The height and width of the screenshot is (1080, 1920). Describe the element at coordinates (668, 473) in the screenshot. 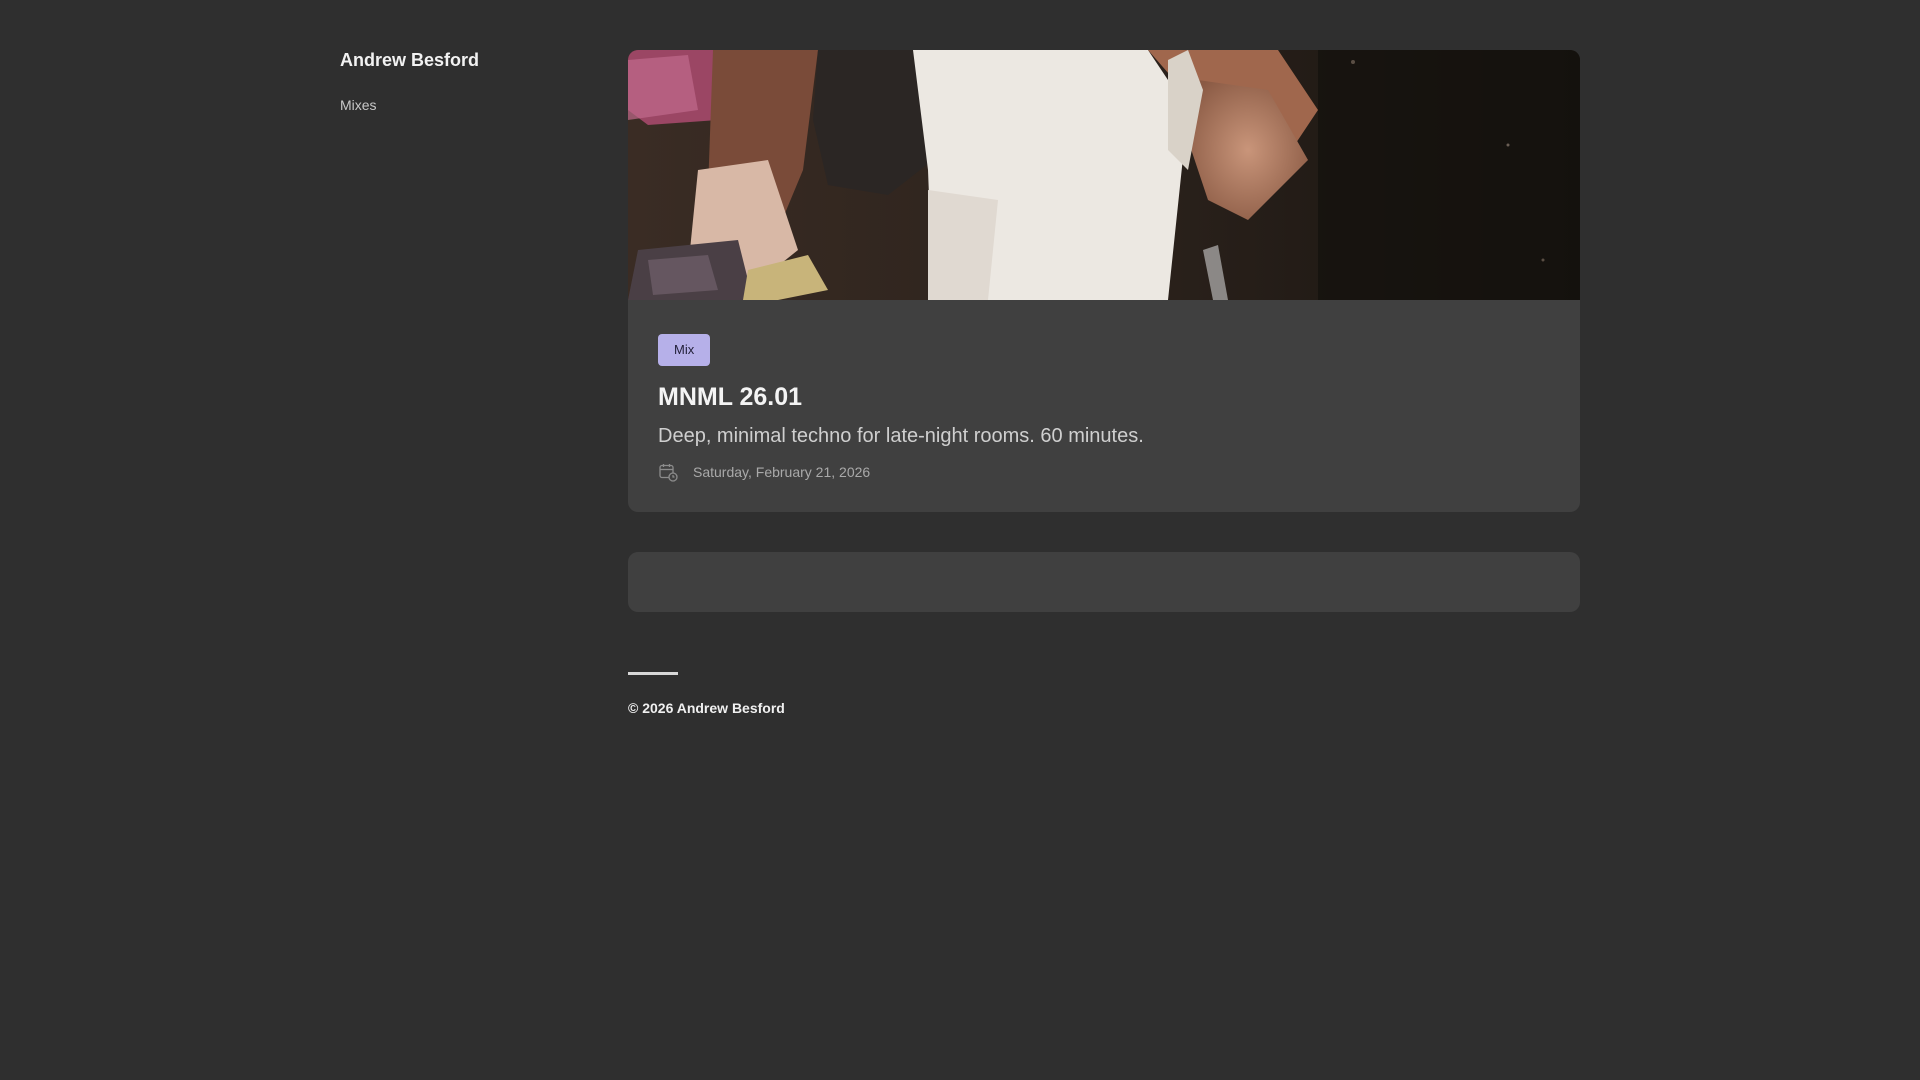

I see `calendar-clock-icon` at that location.